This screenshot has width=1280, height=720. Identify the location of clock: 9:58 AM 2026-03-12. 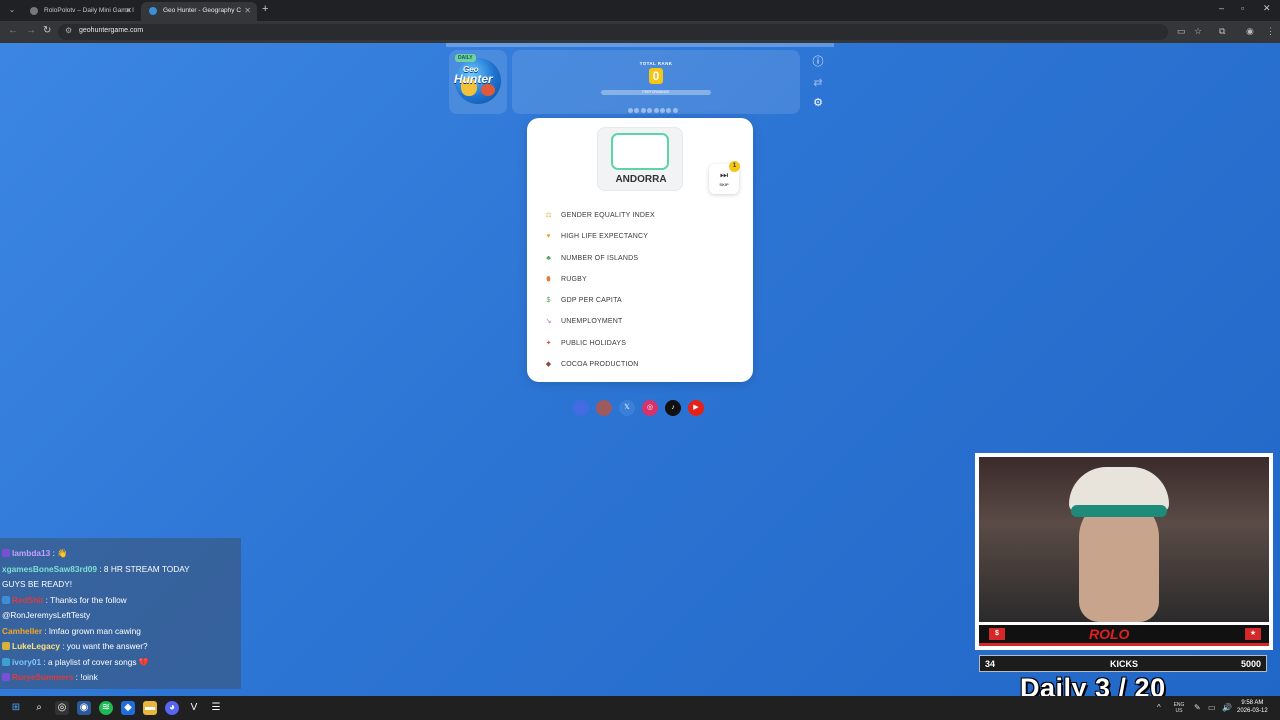
(1252, 707).